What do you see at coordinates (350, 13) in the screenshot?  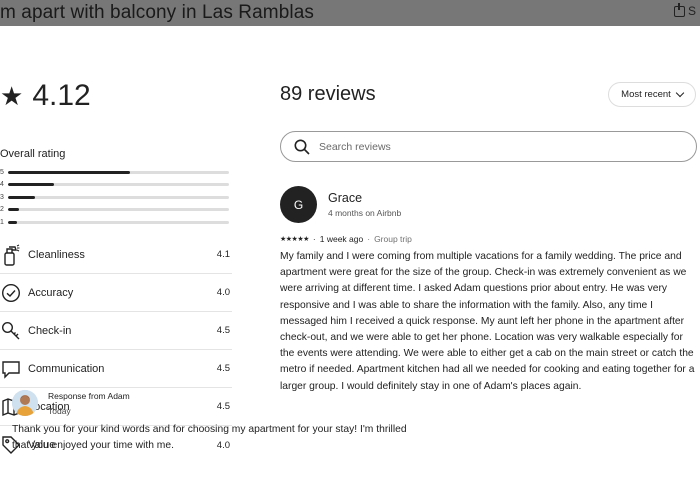 I see `background-page: m apart with balcony in Las Ramblas S` at bounding box center [350, 13].